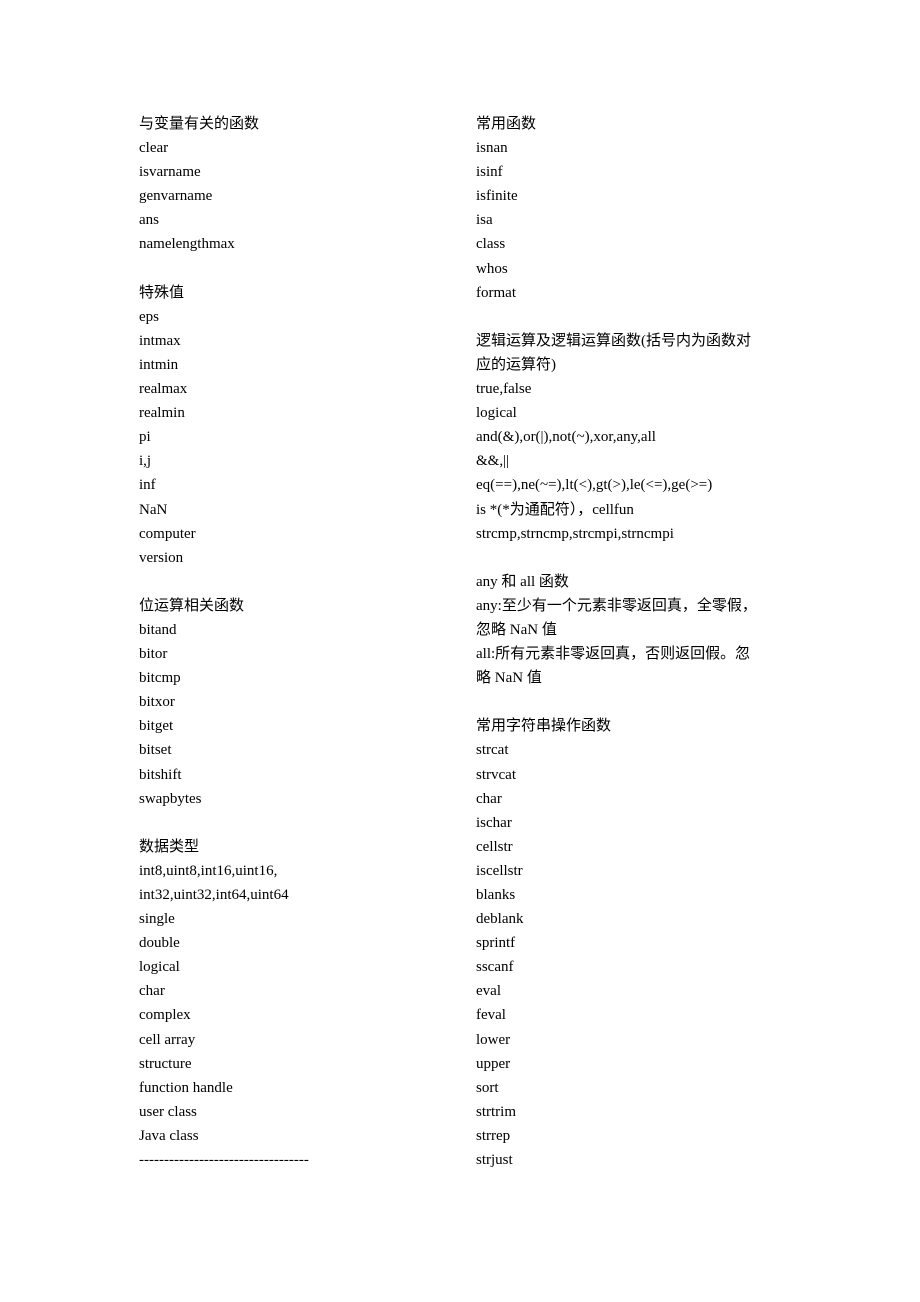 The height and width of the screenshot is (1302, 920). Describe the element at coordinates (170, 798) in the screenshot. I see `function-item: swapbytes` at that location.